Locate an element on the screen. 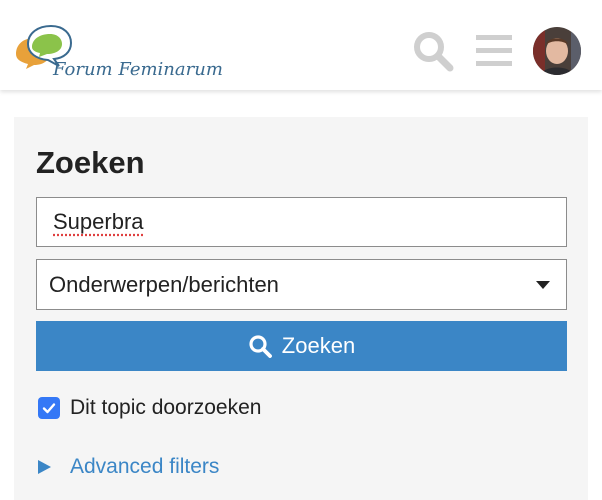 This screenshot has width=602, height=500. brand-name: Forum Feminarum is located at coordinates (138, 69).